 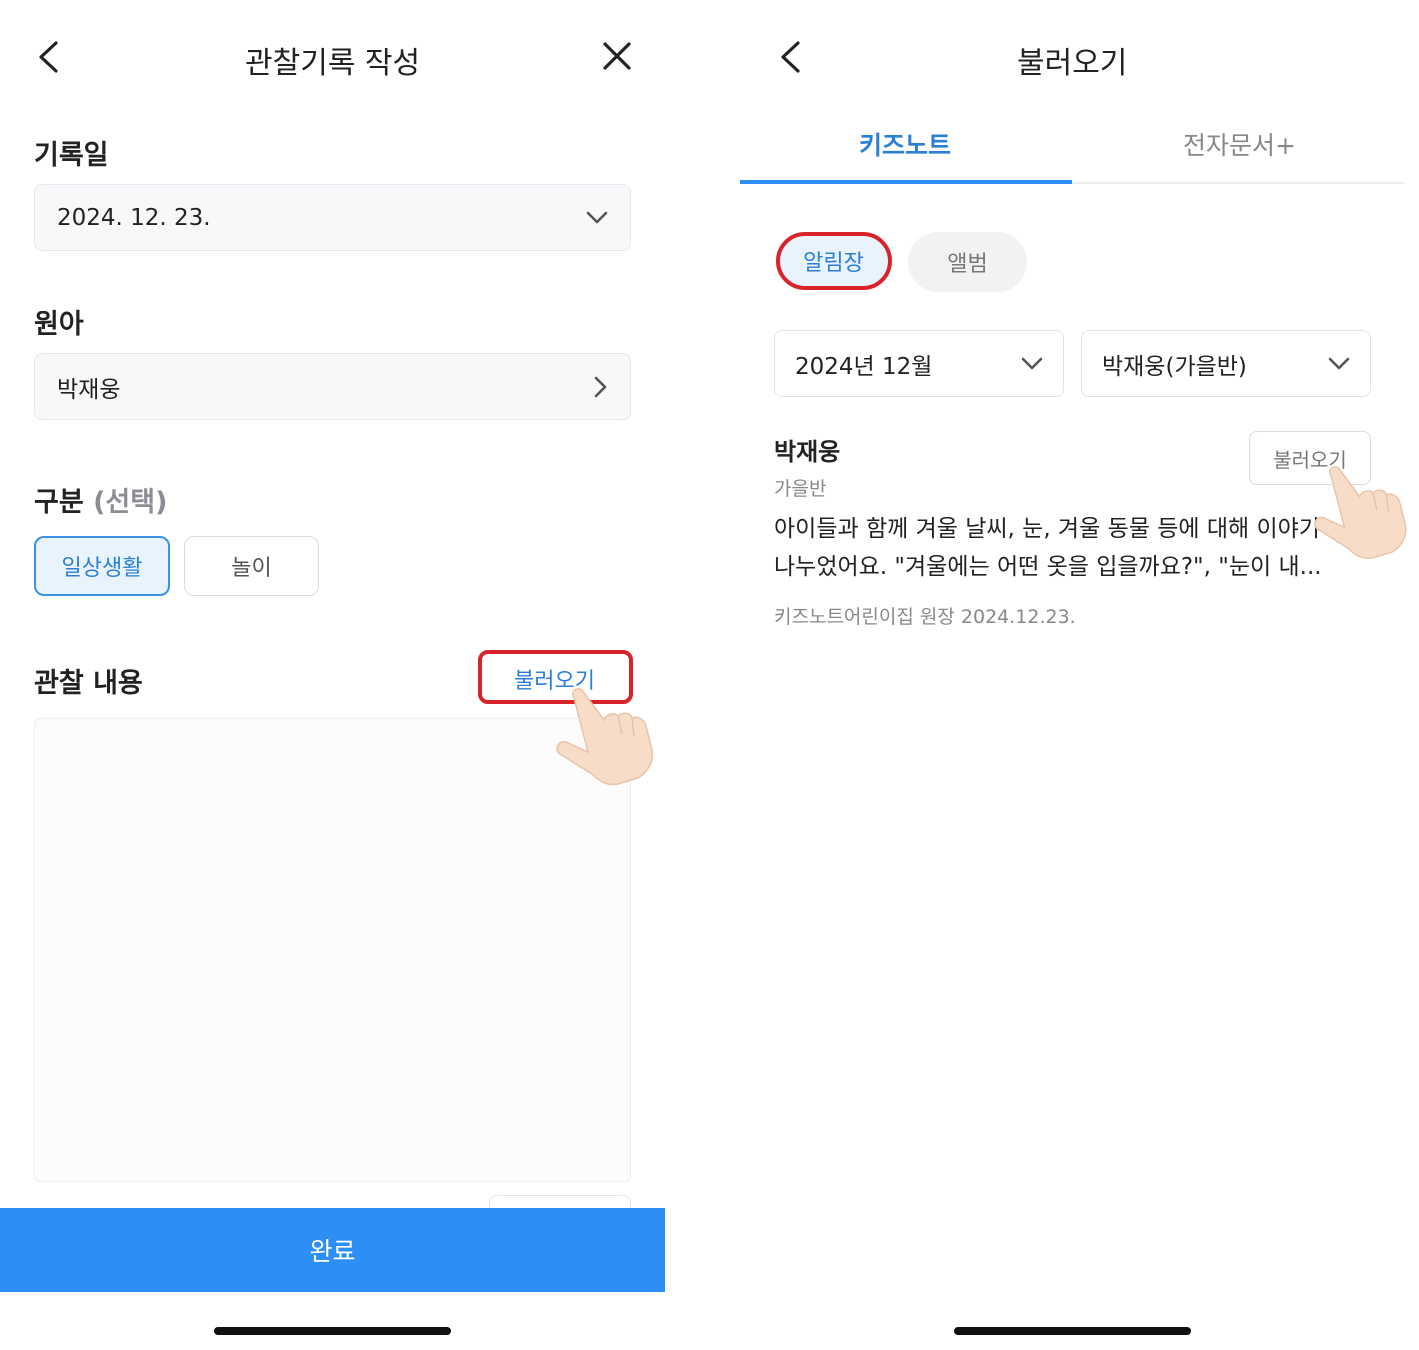 What do you see at coordinates (864, 366) in the screenshot?
I see `month-value: 2024년 12월` at bounding box center [864, 366].